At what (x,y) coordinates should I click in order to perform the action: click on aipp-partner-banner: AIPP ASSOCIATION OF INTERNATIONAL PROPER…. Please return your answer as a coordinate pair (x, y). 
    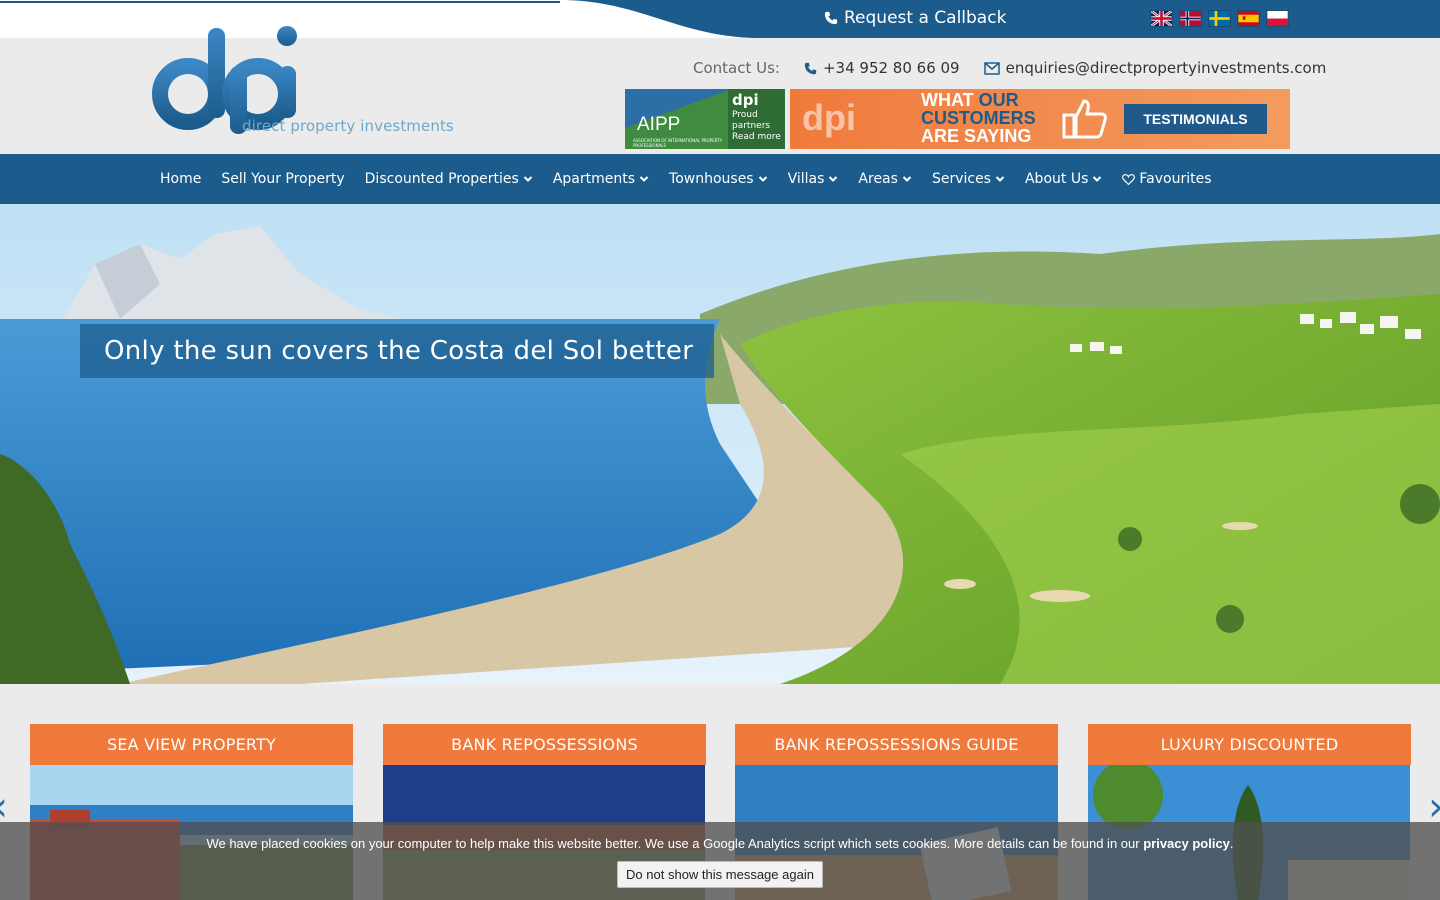
    Looking at the image, I should click on (705, 119).